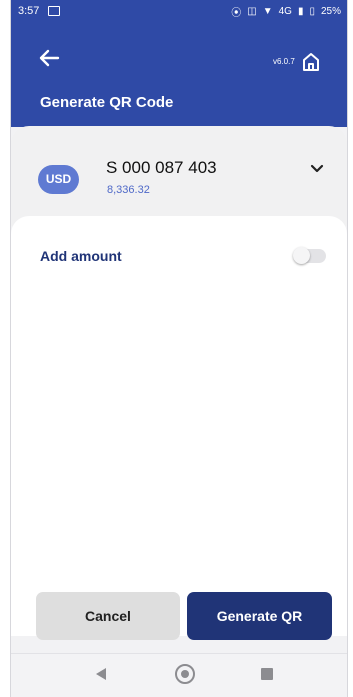  What do you see at coordinates (236, 13) in the screenshot?
I see `location-icon: ⦿` at bounding box center [236, 13].